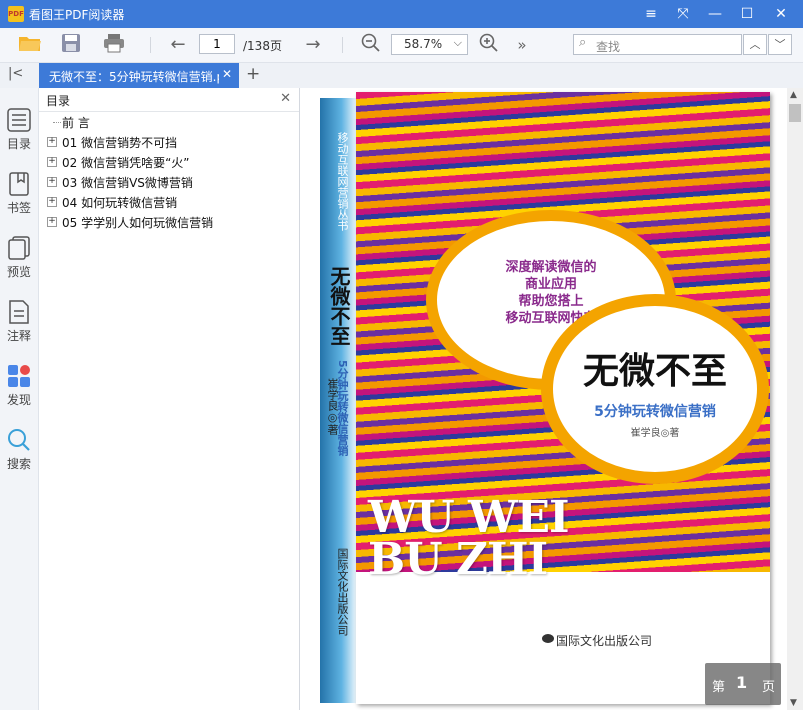  What do you see at coordinates (169, 100) in the screenshot?
I see `toc-header: 目录 ✕` at bounding box center [169, 100].